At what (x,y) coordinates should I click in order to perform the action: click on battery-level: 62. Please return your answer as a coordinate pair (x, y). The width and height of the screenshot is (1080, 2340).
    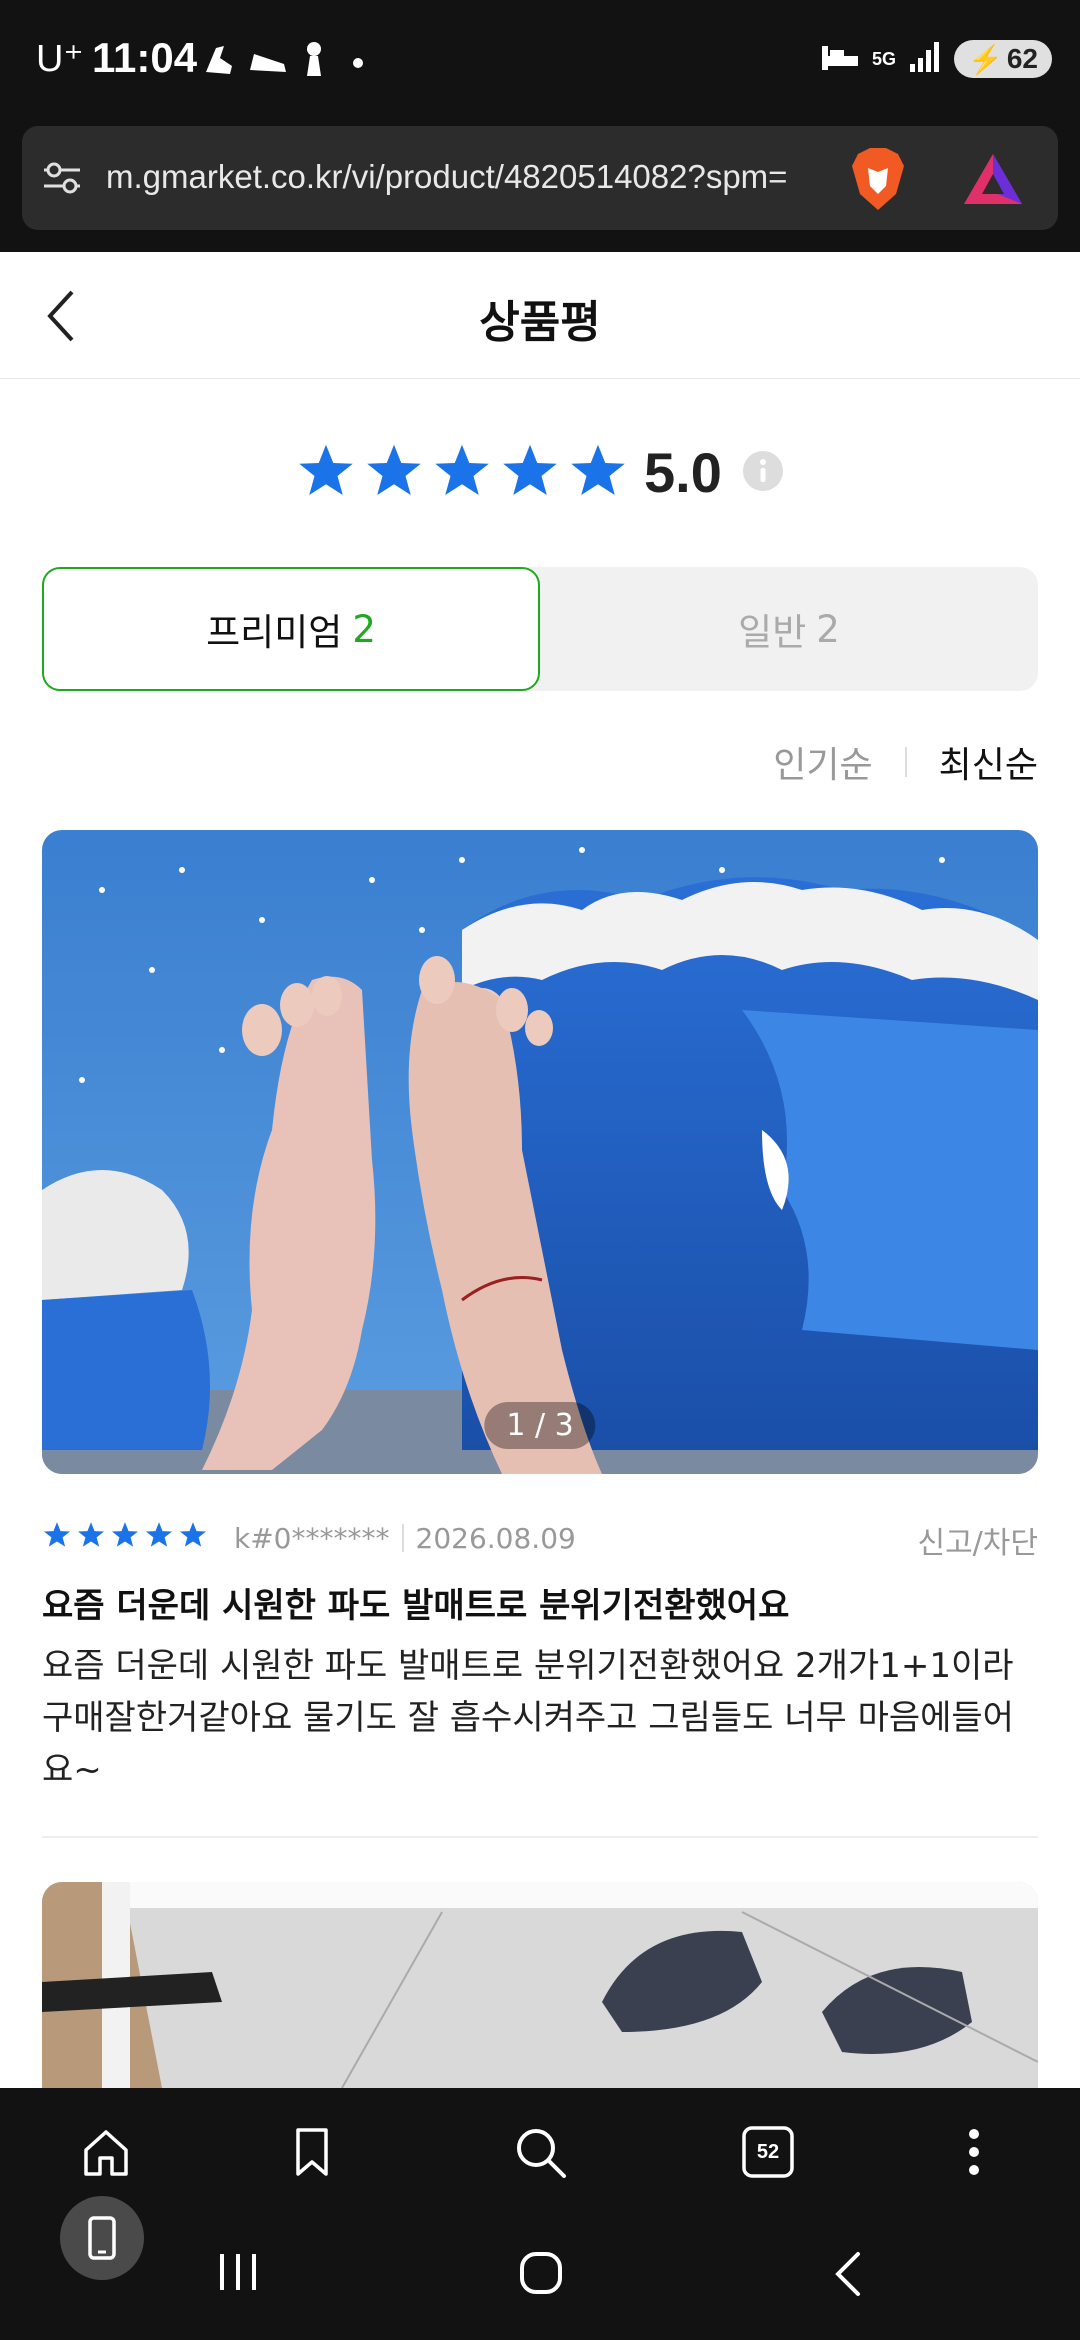
    Looking at the image, I should click on (1022, 58).